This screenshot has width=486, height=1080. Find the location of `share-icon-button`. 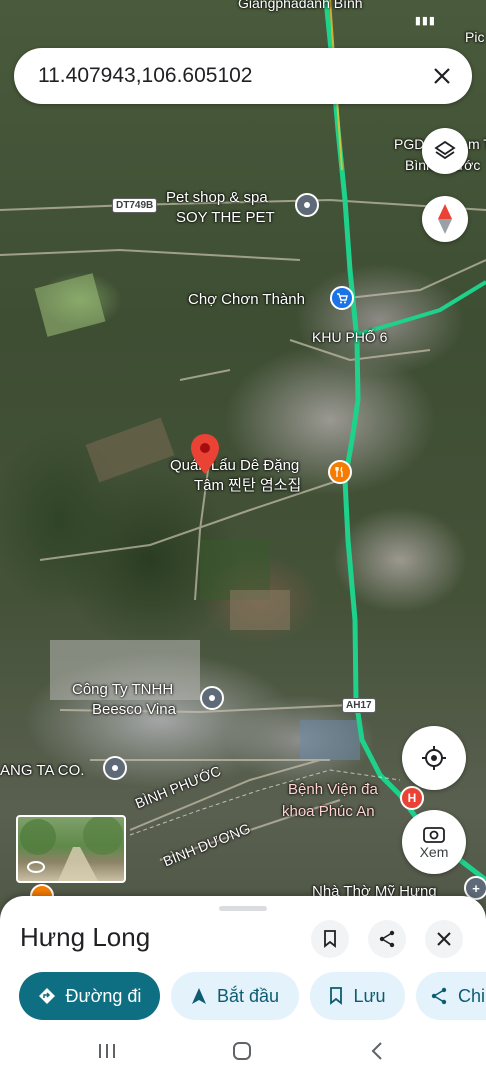

share-icon-button is located at coordinates (387, 939).